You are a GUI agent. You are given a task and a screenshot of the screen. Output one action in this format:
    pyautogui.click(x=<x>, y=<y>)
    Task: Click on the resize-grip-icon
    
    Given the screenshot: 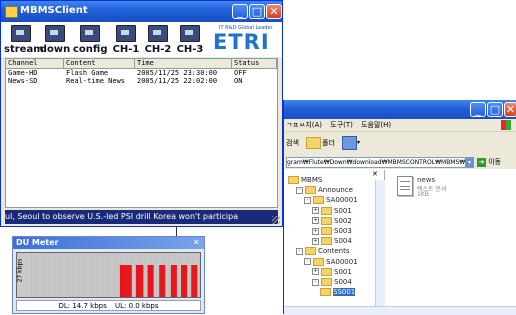 What is the action you would take?
    pyautogui.click(x=276, y=220)
    